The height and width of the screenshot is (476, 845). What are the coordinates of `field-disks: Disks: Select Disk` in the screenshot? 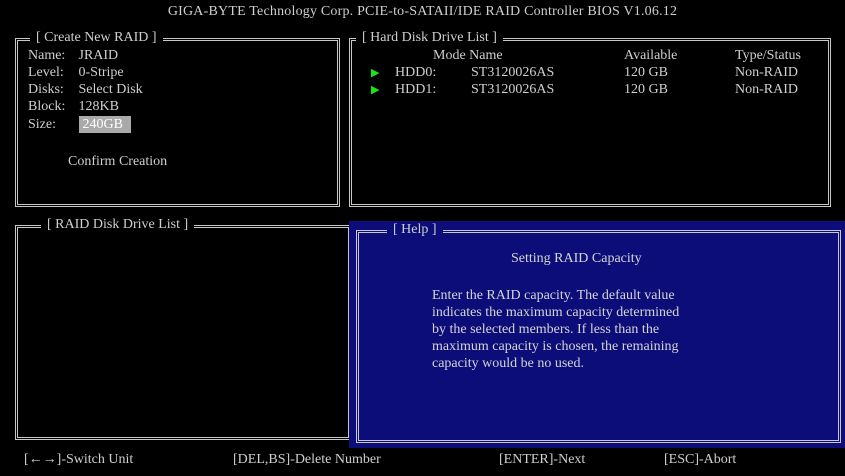 It's located at (85, 90).